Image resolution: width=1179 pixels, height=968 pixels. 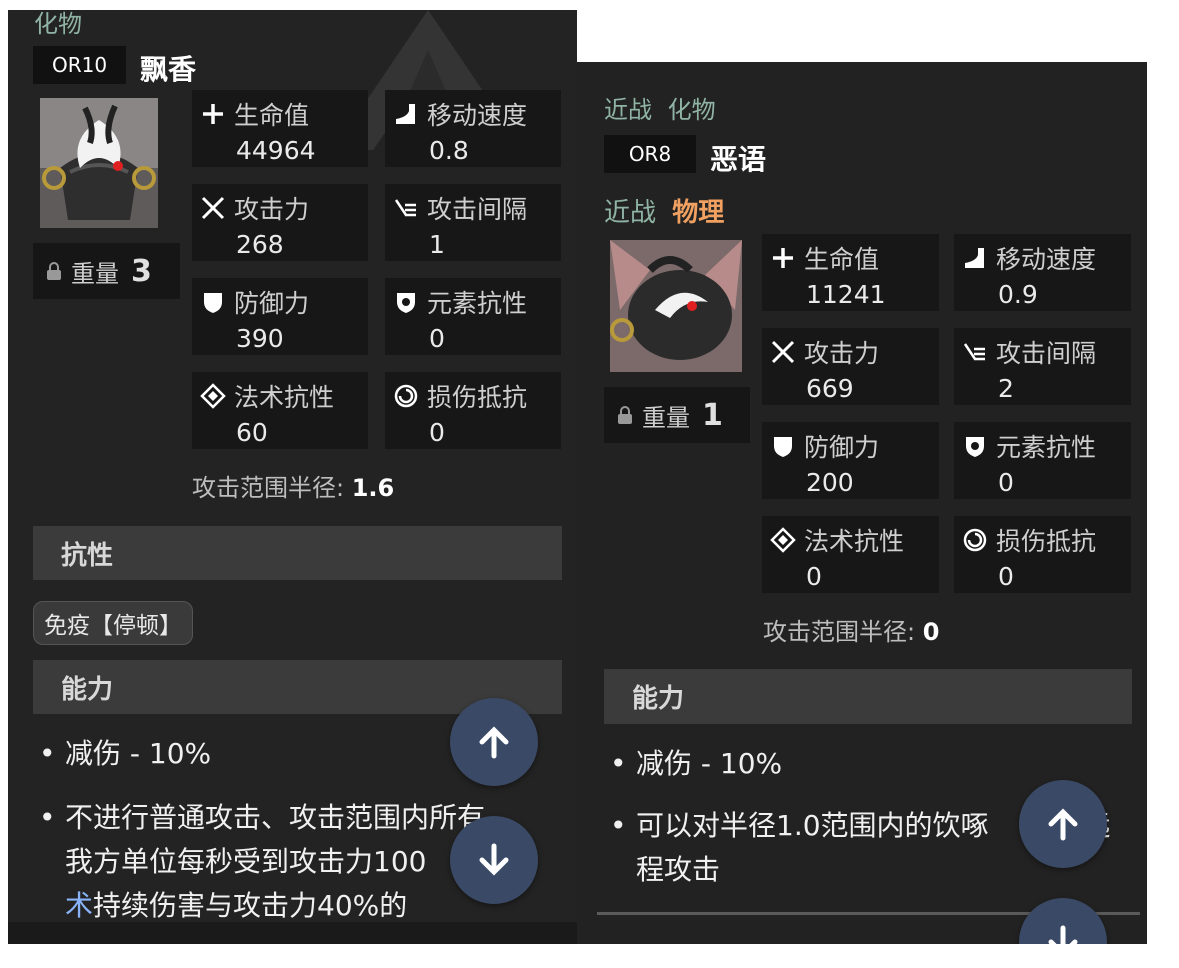 I want to click on stat-value: 200, so click(x=830, y=482).